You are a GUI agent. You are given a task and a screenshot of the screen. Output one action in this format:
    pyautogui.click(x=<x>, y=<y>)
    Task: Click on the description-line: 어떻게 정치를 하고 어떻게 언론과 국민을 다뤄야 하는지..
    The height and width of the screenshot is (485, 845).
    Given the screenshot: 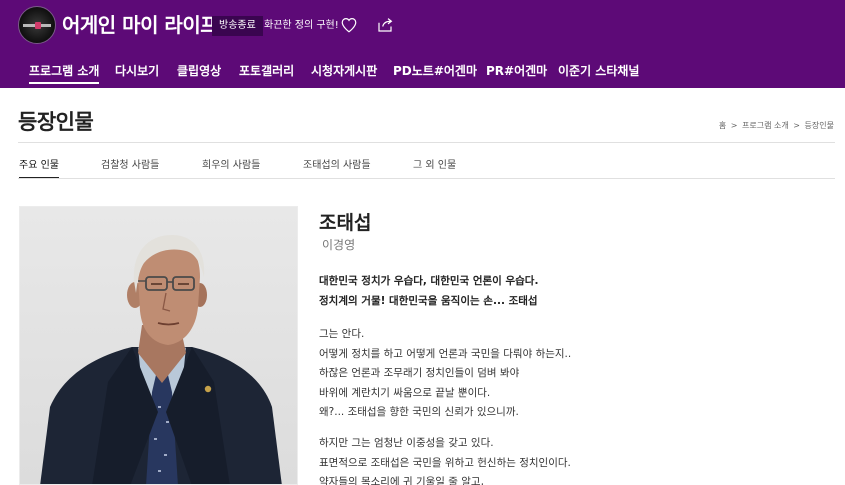 What is the action you would take?
    pyautogui.click(x=445, y=353)
    